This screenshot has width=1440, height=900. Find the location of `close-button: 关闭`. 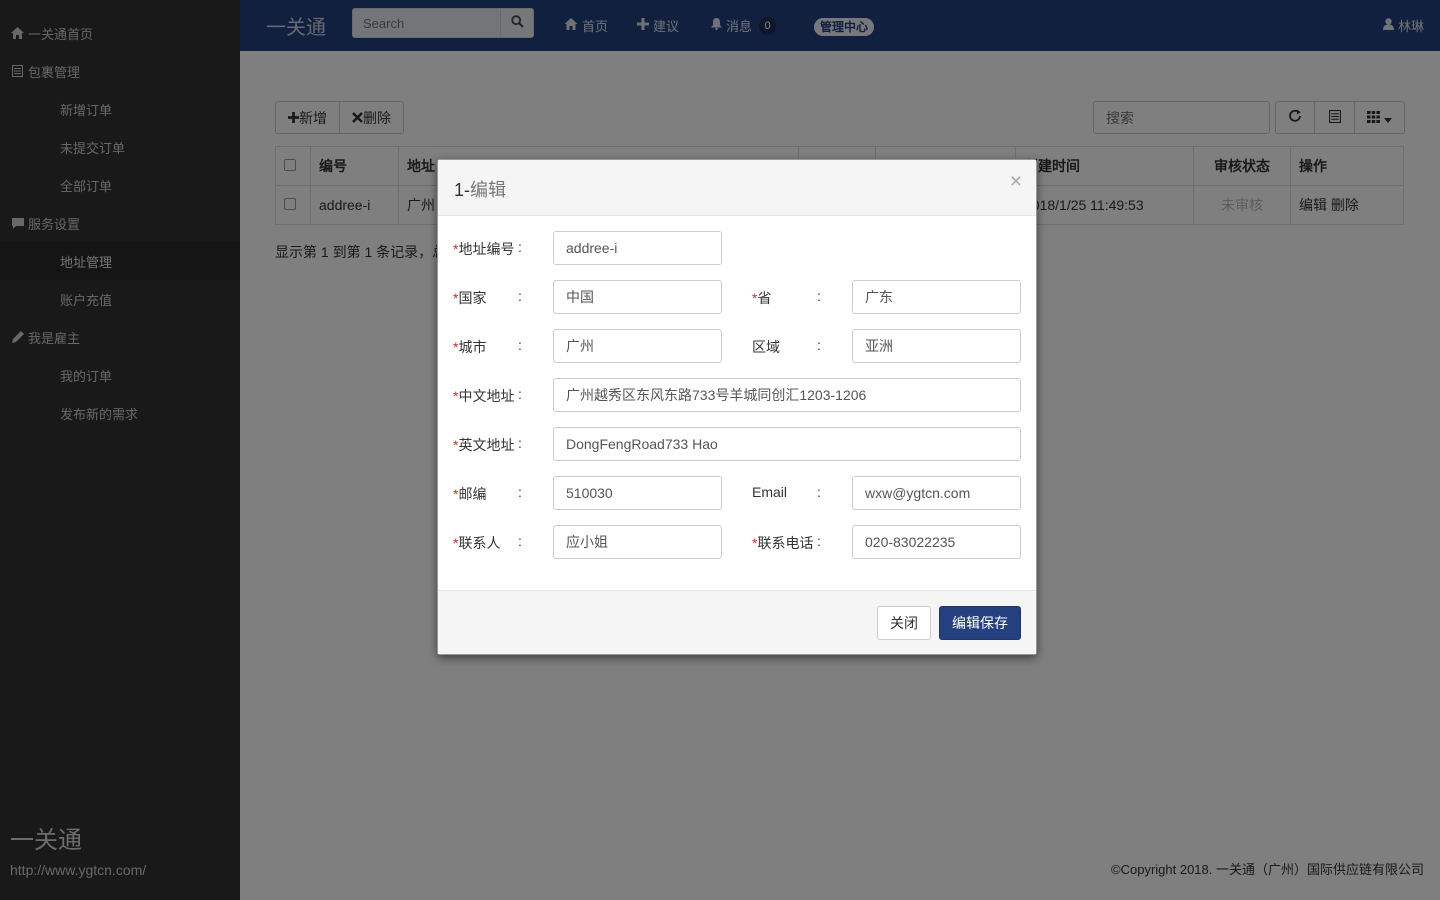

close-button: 关闭 is located at coordinates (904, 623).